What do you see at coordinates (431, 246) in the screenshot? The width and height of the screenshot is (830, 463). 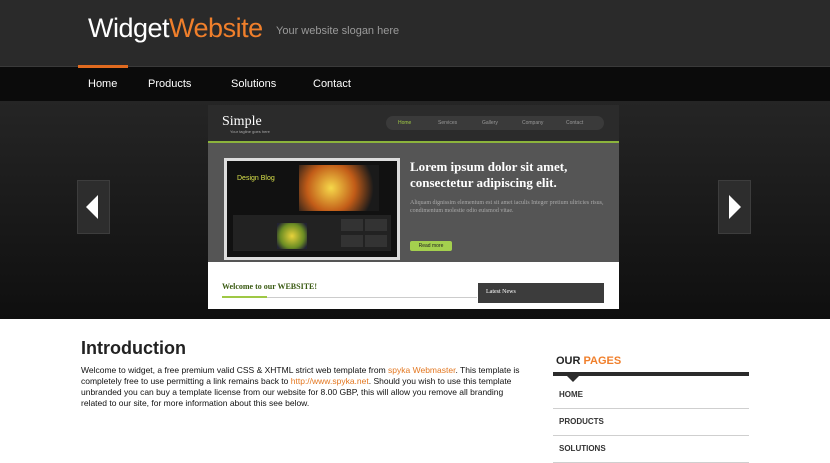 I see `slide-read-more: Read more` at bounding box center [431, 246].